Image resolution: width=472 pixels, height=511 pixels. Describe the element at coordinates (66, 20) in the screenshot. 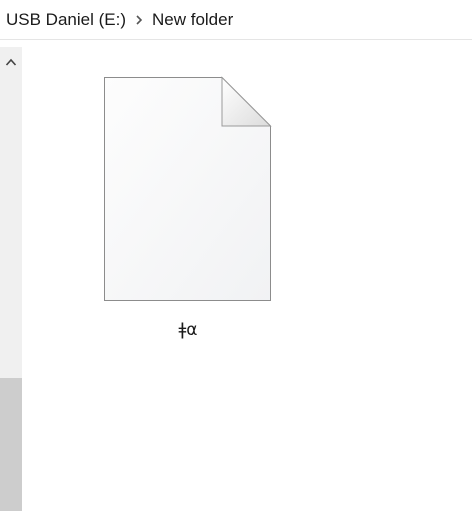

I see `breadcrumb-item-drive: USB Daniel (E:)` at that location.